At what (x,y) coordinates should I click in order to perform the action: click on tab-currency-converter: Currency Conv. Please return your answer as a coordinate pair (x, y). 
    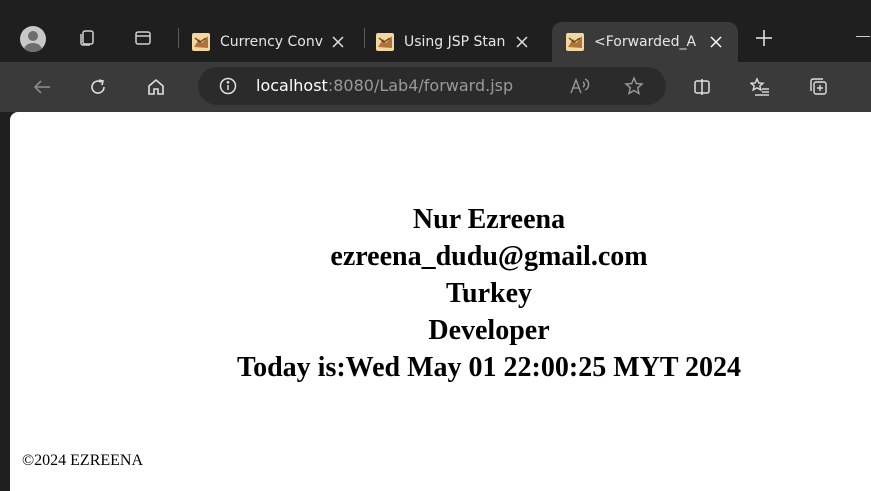
    Looking at the image, I should click on (276, 42).